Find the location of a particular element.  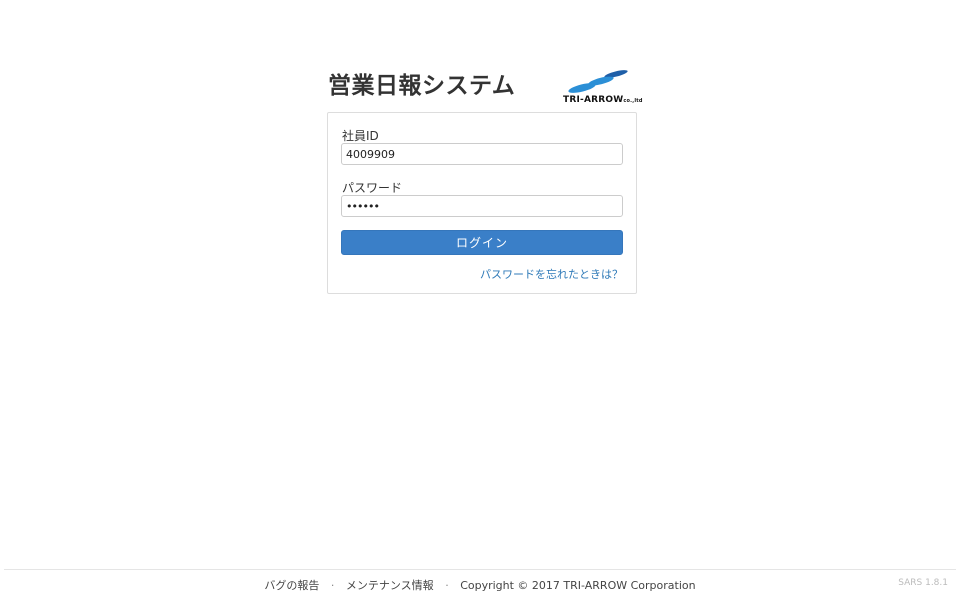

login-panel: 社員ID パスワード ログイン パスワードを忘れたときは？ is located at coordinates (482, 203).